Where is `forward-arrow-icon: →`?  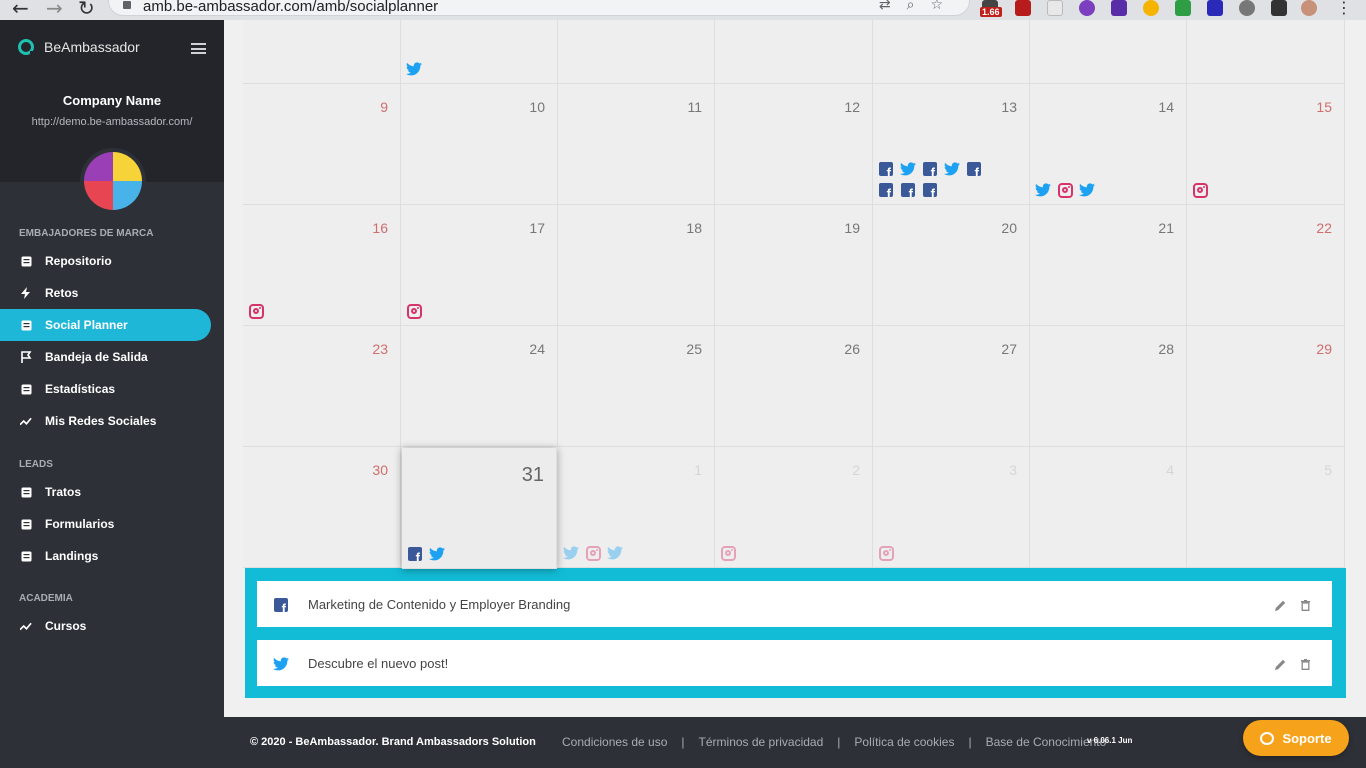
forward-arrow-icon: → is located at coordinates (54, 10).